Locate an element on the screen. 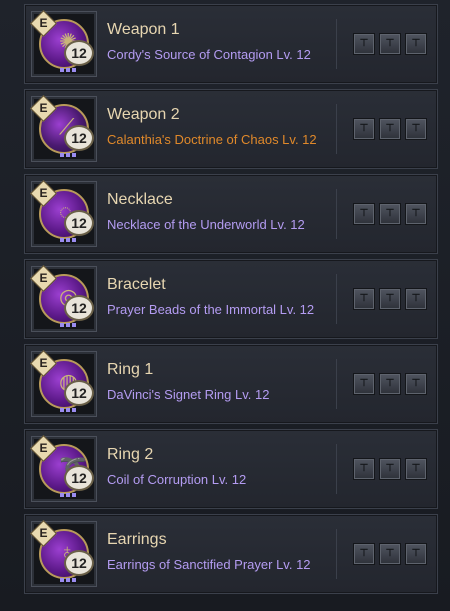 The image size is (450, 611). item-slot-name: Ring 2 is located at coordinates (130, 454).